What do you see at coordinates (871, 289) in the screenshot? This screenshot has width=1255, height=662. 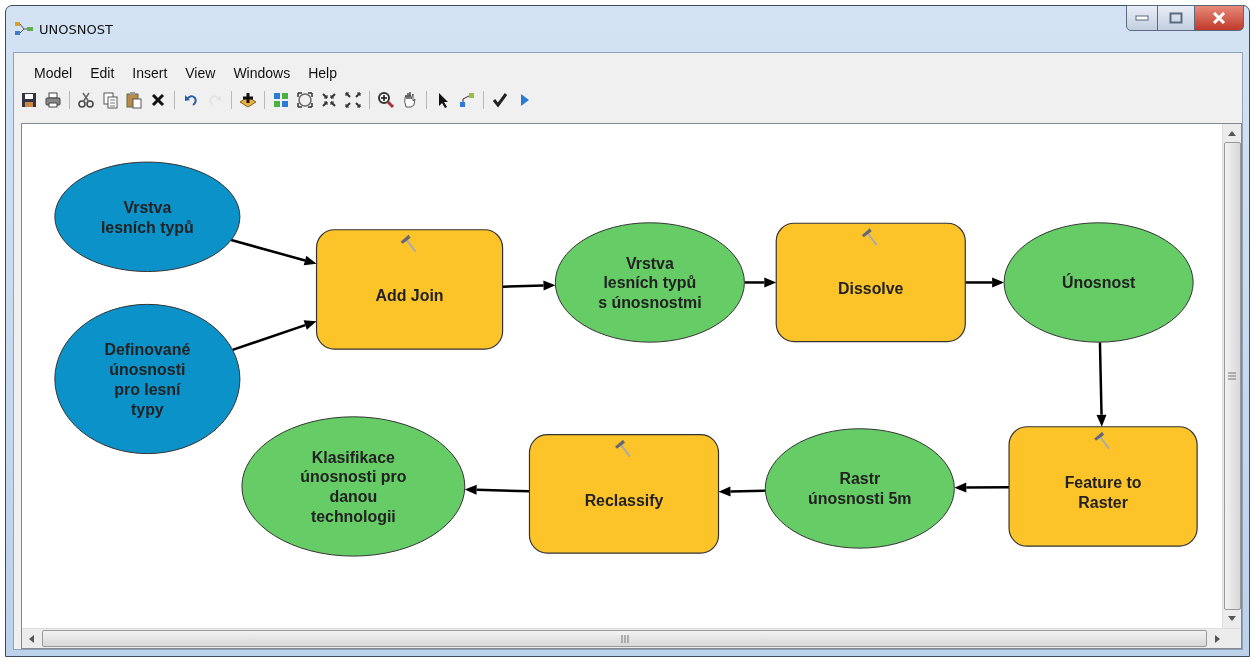 I see `node-label: Dissolve` at bounding box center [871, 289].